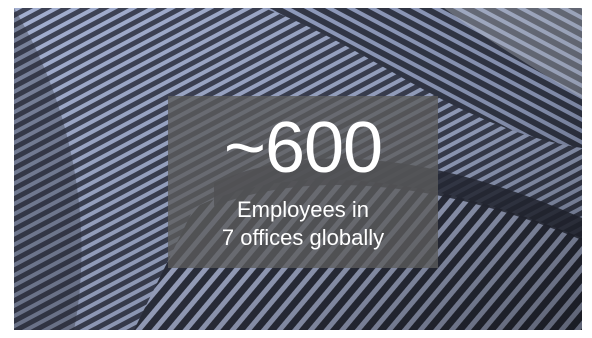 This screenshot has height=338, width=592. Describe the element at coordinates (303, 209) in the screenshot. I see `caption-line-1: Employees in` at that location.